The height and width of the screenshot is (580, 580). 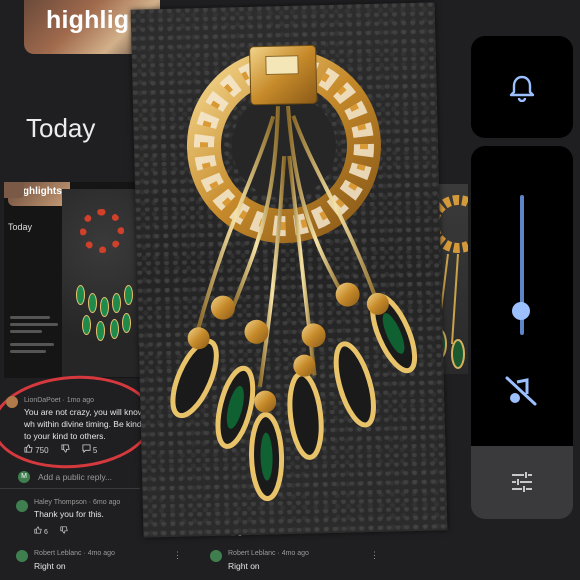 What do you see at coordinates (77, 502) in the screenshot?
I see `reply-author: Haley Thompson · 6mo ago` at bounding box center [77, 502].